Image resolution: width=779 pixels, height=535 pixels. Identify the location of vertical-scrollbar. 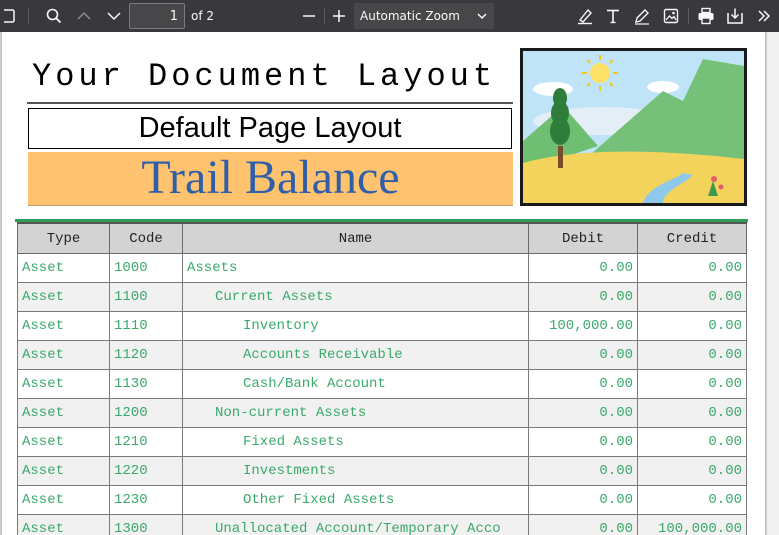
(773, 283).